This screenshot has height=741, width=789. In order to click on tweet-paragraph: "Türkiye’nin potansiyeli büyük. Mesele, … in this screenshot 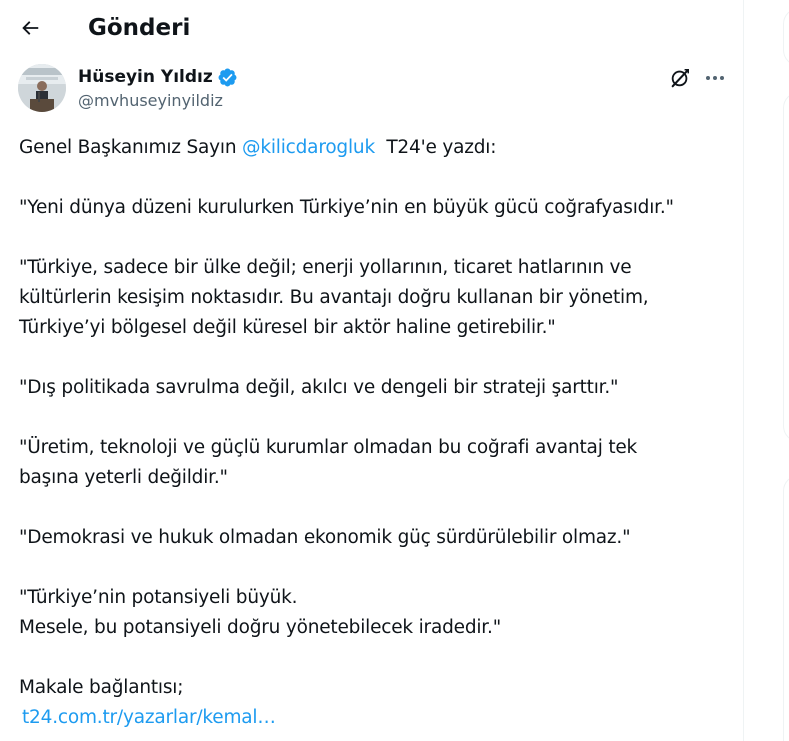, I will do `click(371, 613)`.